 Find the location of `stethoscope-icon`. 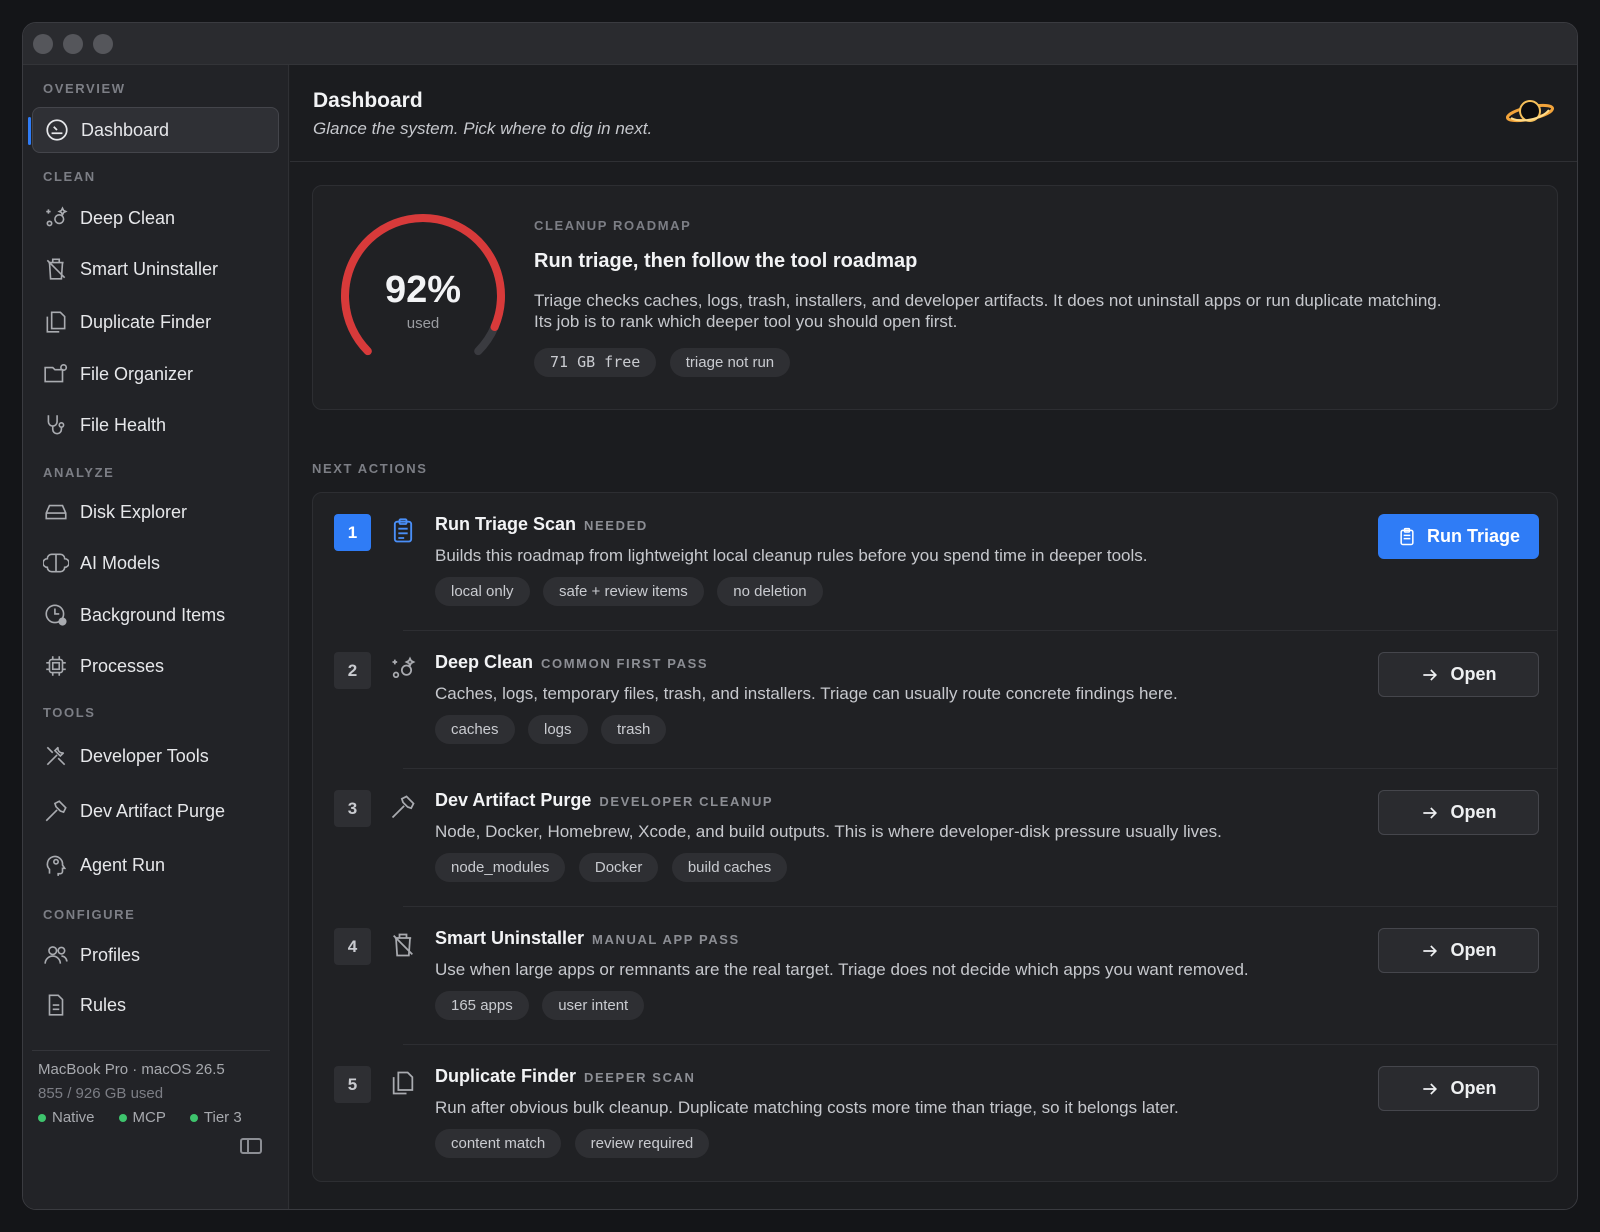

stethoscope-icon is located at coordinates (56, 425).